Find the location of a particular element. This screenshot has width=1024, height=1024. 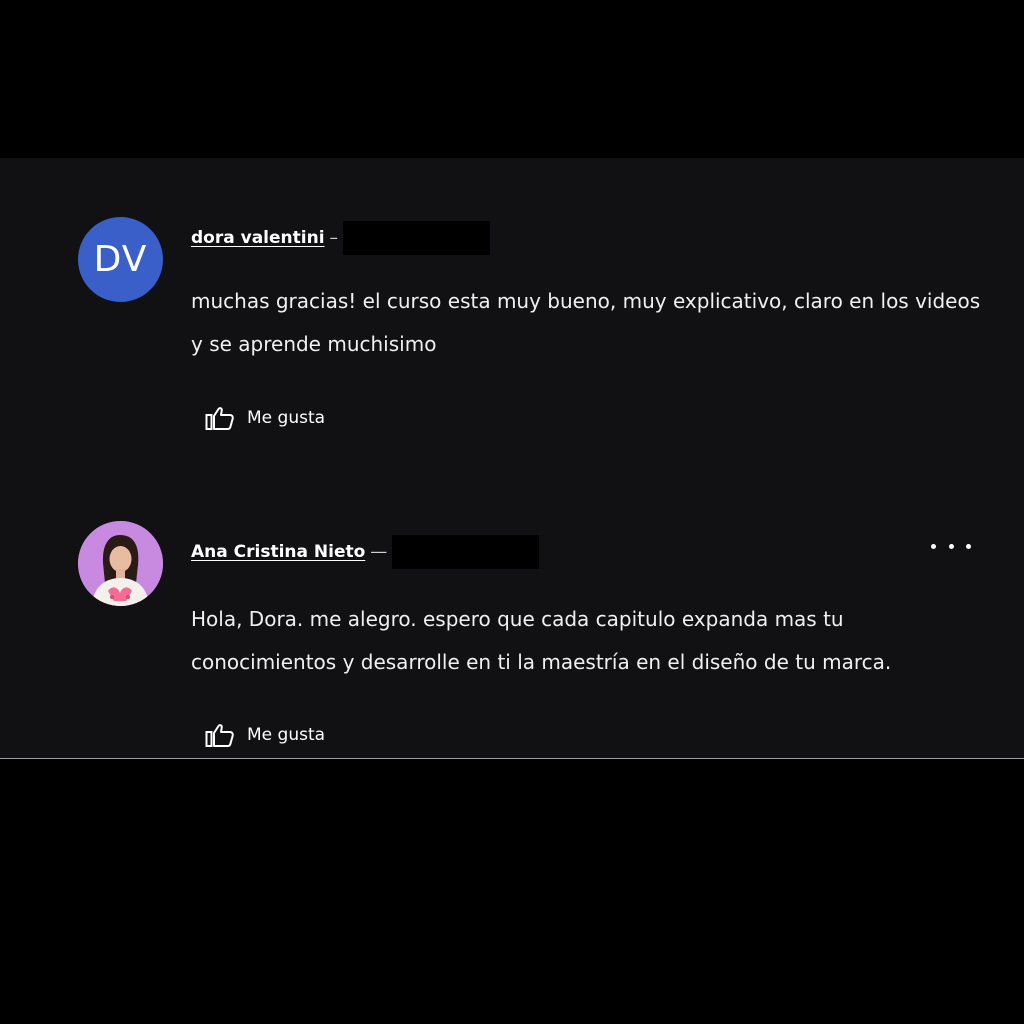

avatar is located at coordinates (120, 563).